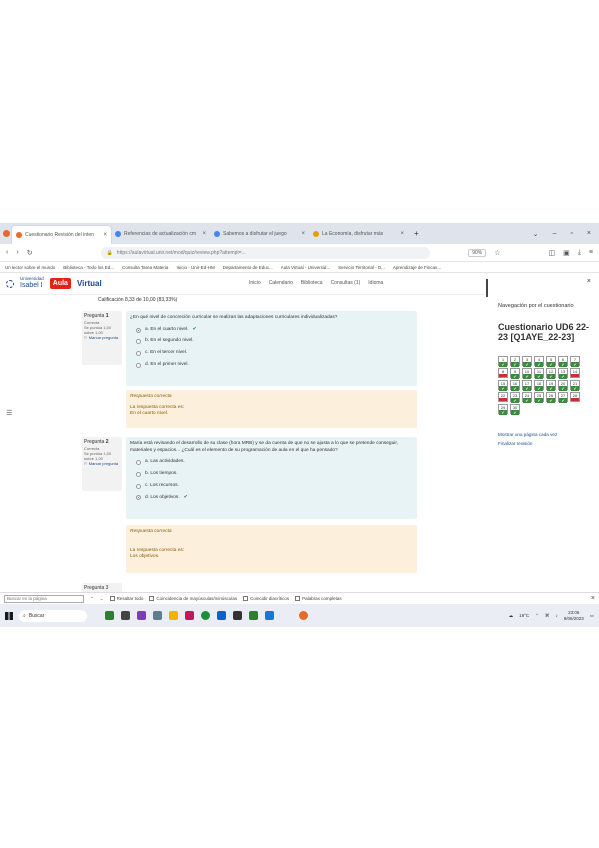  What do you see at coordinates (515, 361) in the screenshot?
I see `question-nav-cell: 2 ✔` at bounding box center [515, 361].